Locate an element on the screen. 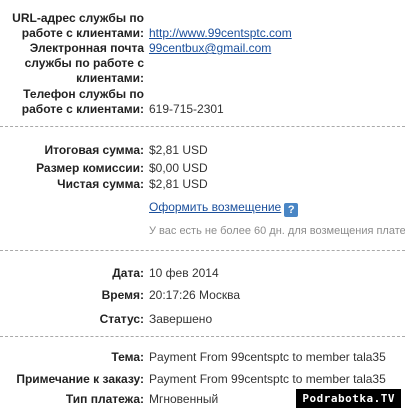 This screenshot has width=405, height=411. help-icon: ? is located at coordinates (291, 210).